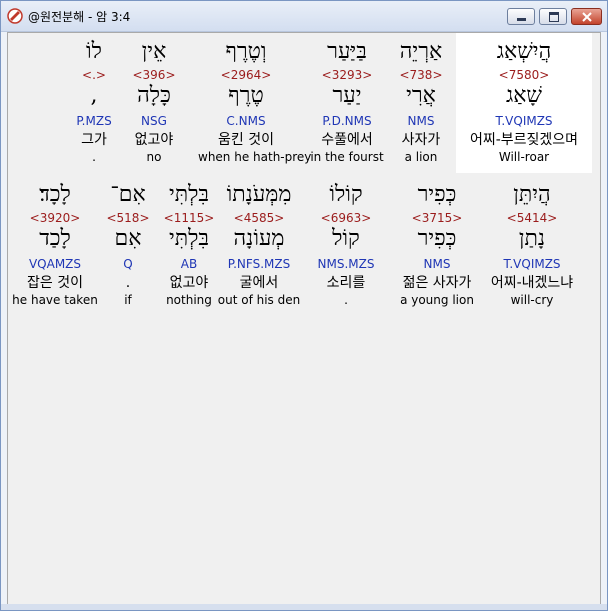 Image resolution: width=608 pixels, height=611 pixels. Describe the element at coordinates (437, 300) in the screenshot. I see `english-gloss: a young lion` at that location.